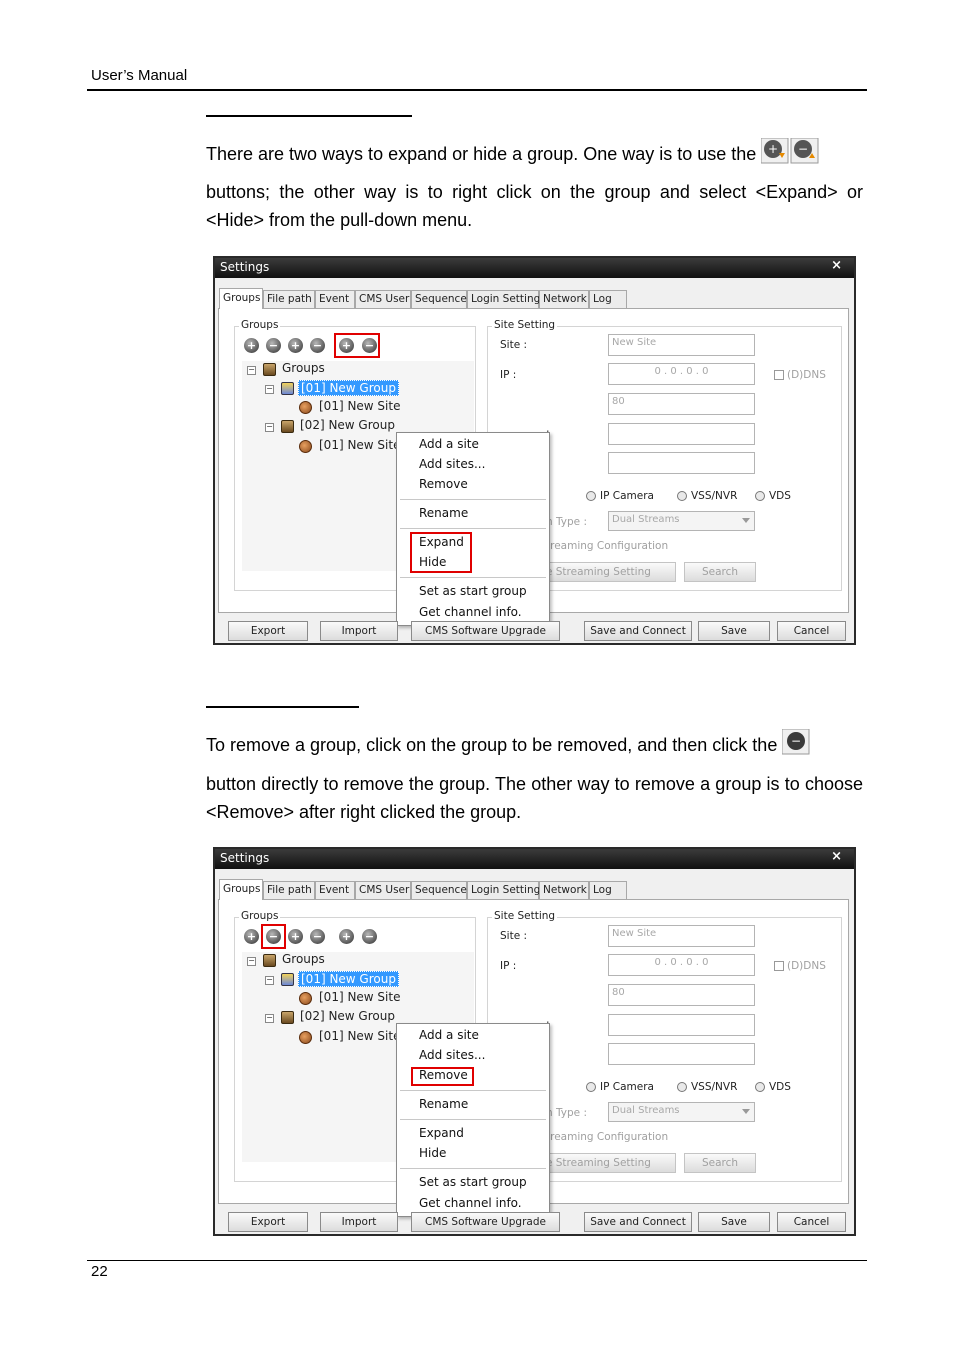 This screenshot has height=1350, width=954. What do you see at coordinates (346, 936) in the screenshot?
I see `expand-icon: +` at bounding box center [346, 936].